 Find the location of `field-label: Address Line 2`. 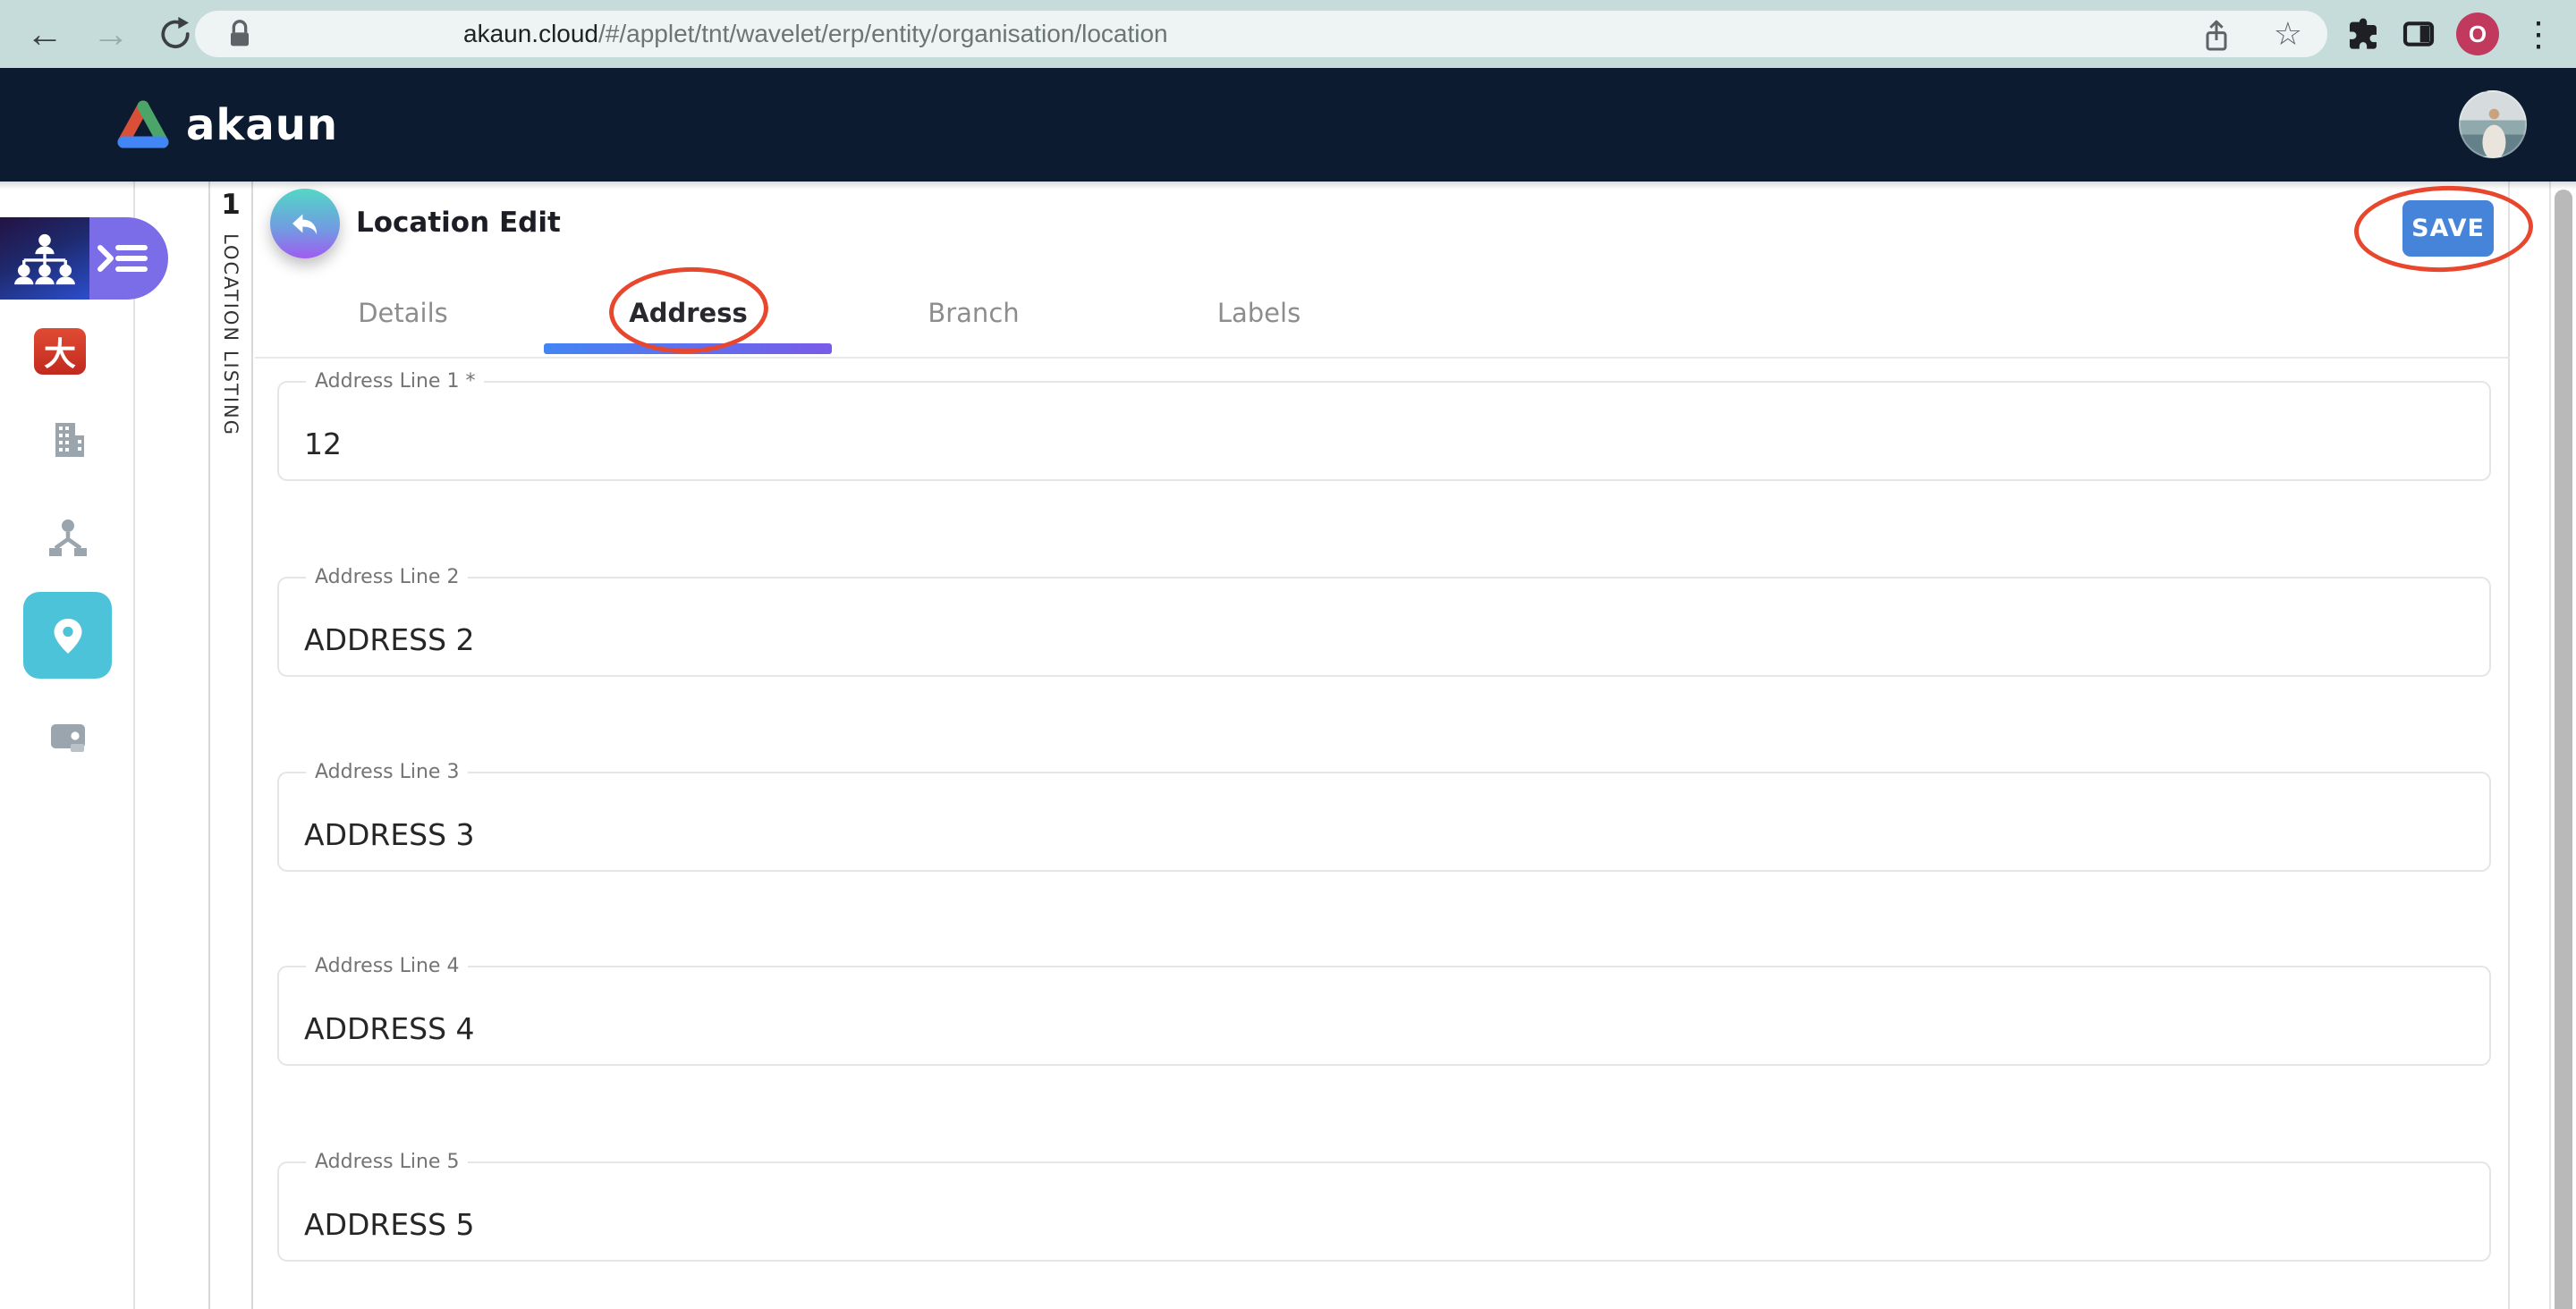

field-label: Address Line 2 is located at coordinates (387, 577).